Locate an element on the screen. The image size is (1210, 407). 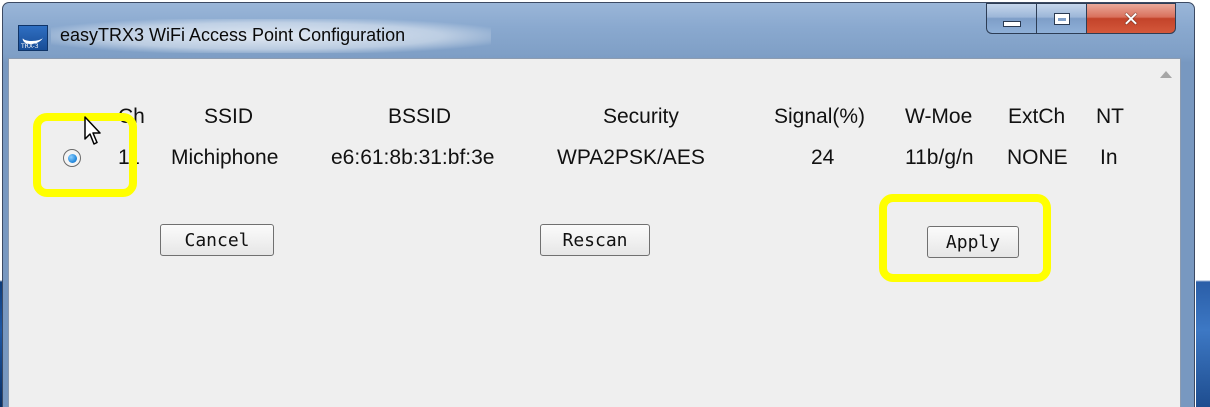
header-wmode: W-Moe is located at coordinates (939, 116).